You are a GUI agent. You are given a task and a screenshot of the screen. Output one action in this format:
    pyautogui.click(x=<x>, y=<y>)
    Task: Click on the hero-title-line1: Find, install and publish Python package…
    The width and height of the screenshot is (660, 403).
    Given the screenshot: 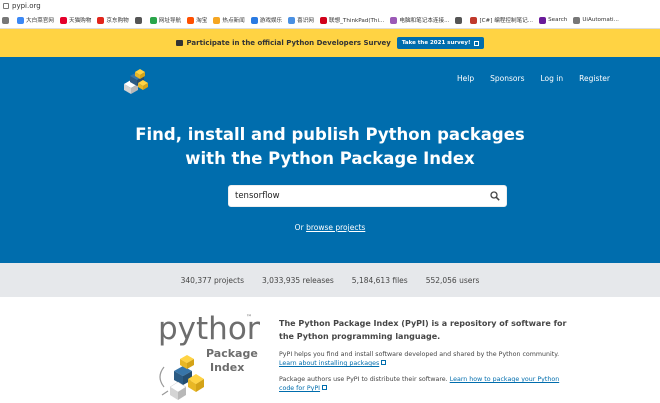 What is the action you would take?
    pyautogui.click(x=330, y=134)
    